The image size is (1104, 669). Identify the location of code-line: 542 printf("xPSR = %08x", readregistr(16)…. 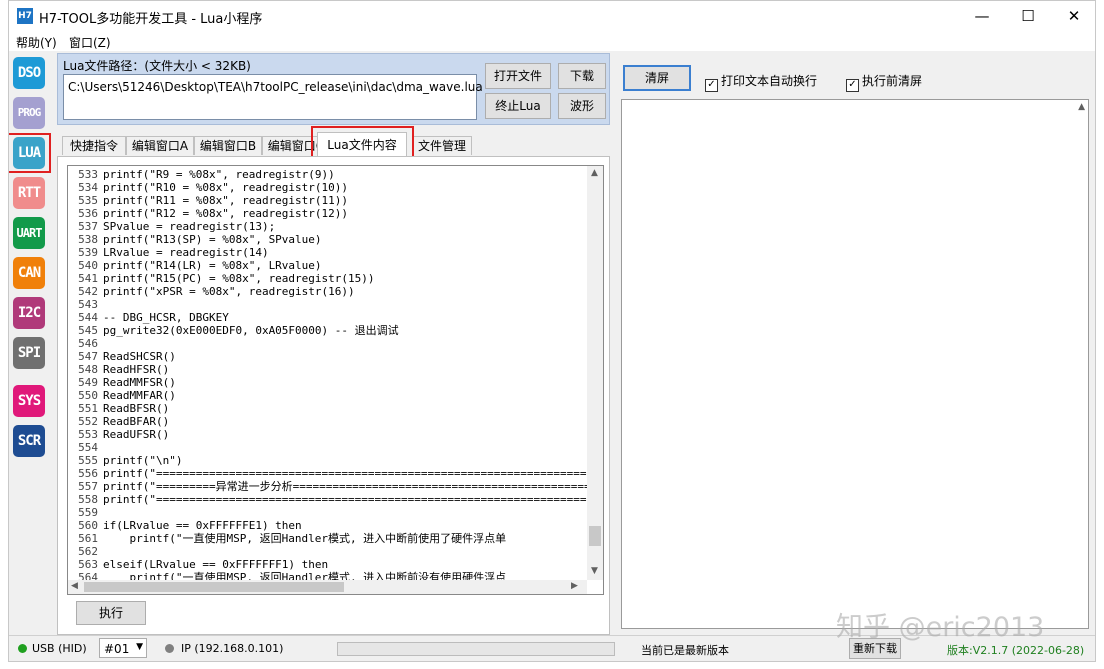
(328, 291).